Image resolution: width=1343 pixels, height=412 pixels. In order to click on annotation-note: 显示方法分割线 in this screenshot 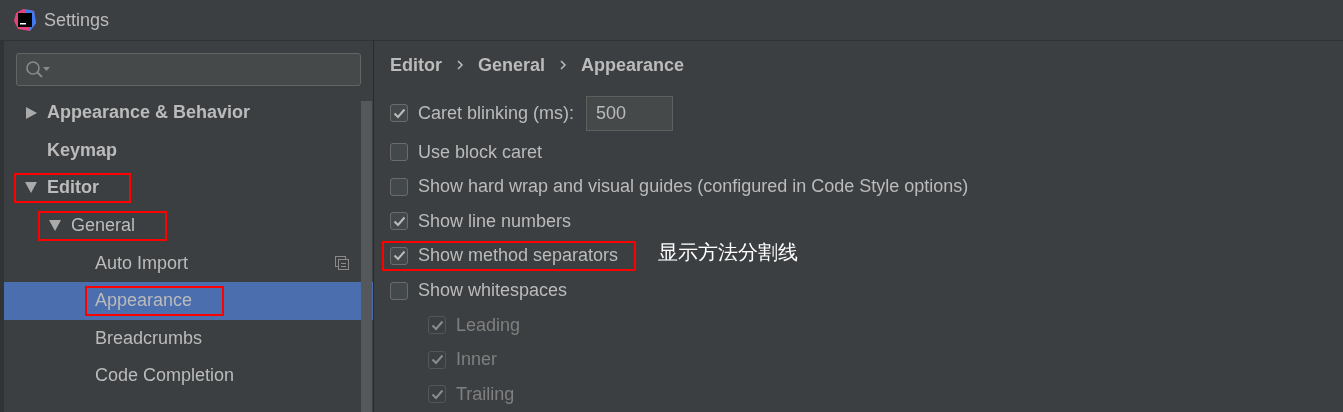, I will do `click(728, 252)`.